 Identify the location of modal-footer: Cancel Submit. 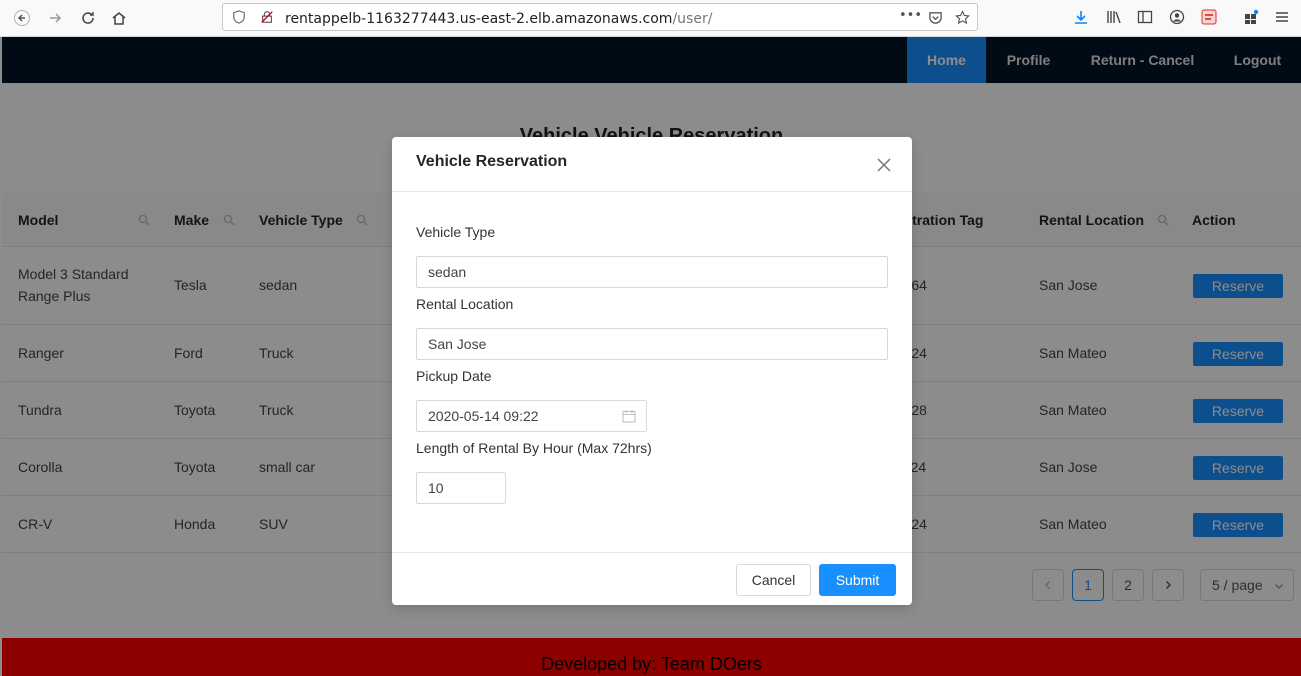
(652, 578).